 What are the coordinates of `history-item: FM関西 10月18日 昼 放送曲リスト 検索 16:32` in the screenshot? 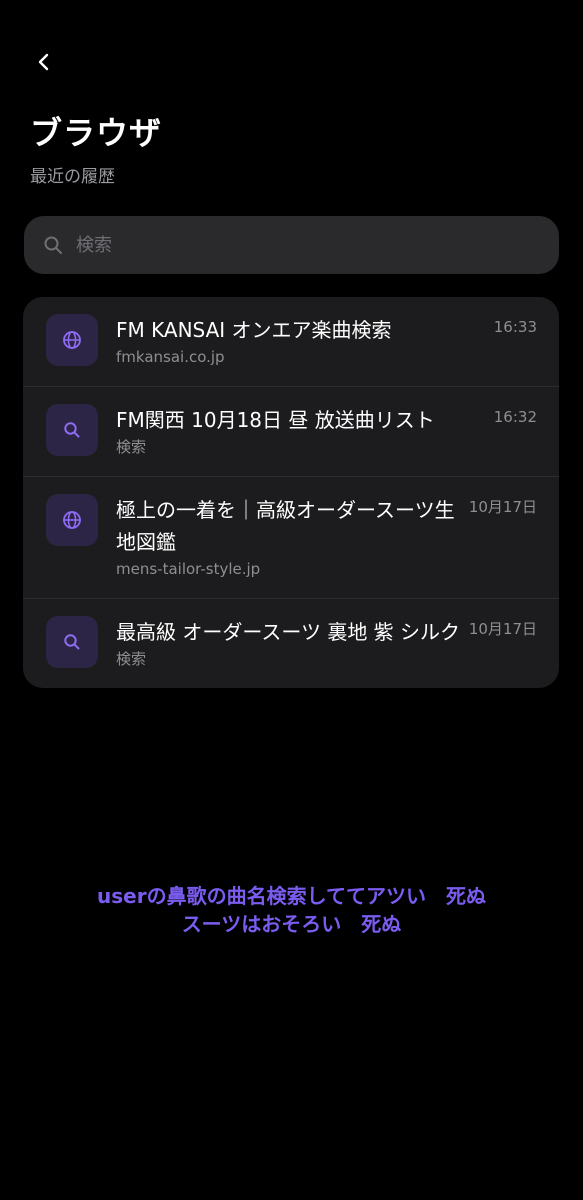 It's located at (291, 432).